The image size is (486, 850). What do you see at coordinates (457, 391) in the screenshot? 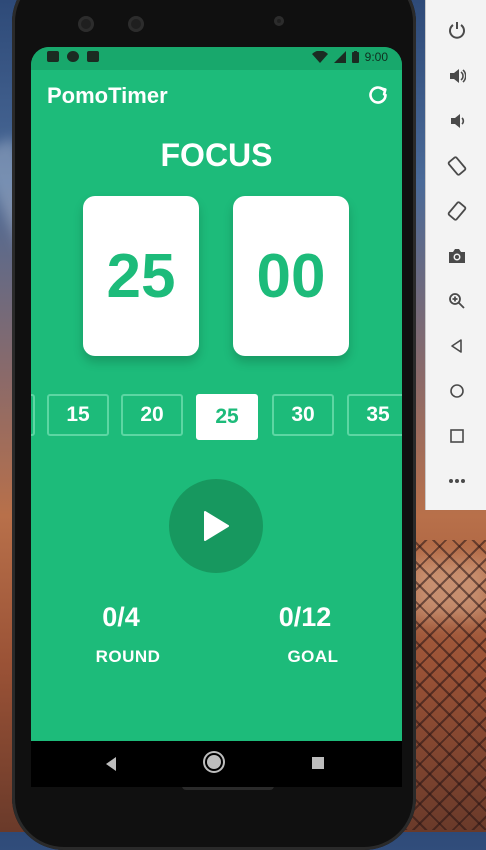
I see `home-icon` at bounding box center [457, 391].